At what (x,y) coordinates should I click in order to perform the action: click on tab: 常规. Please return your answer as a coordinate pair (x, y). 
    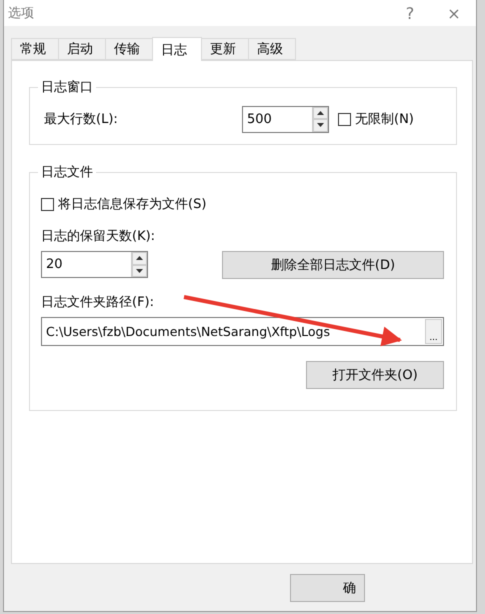
    Looking at the image, I should click on (35, 49).